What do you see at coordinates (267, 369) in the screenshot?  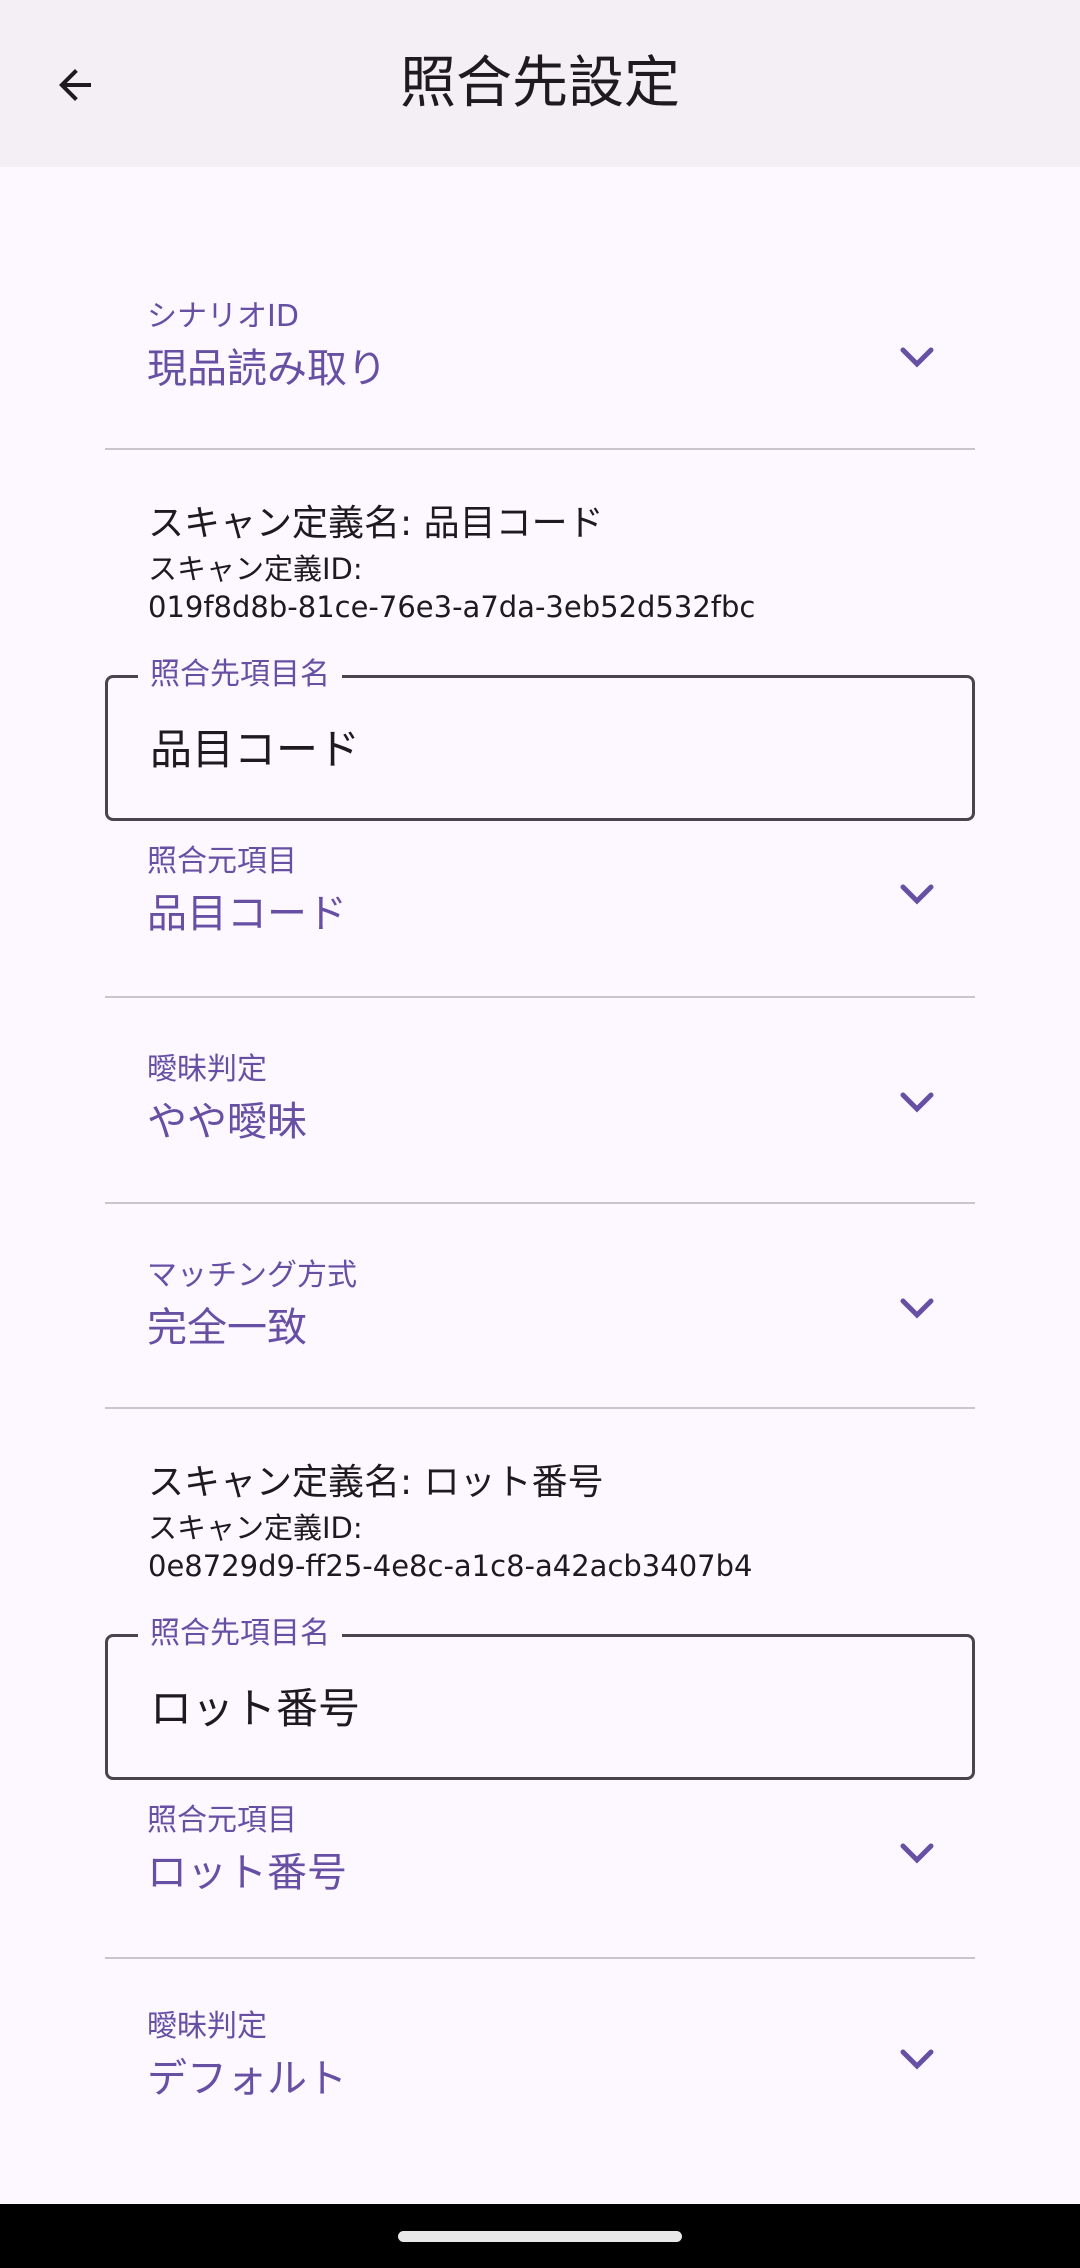 I see `scenario-value: 現品読み取り` at bounding box center [267, 369].